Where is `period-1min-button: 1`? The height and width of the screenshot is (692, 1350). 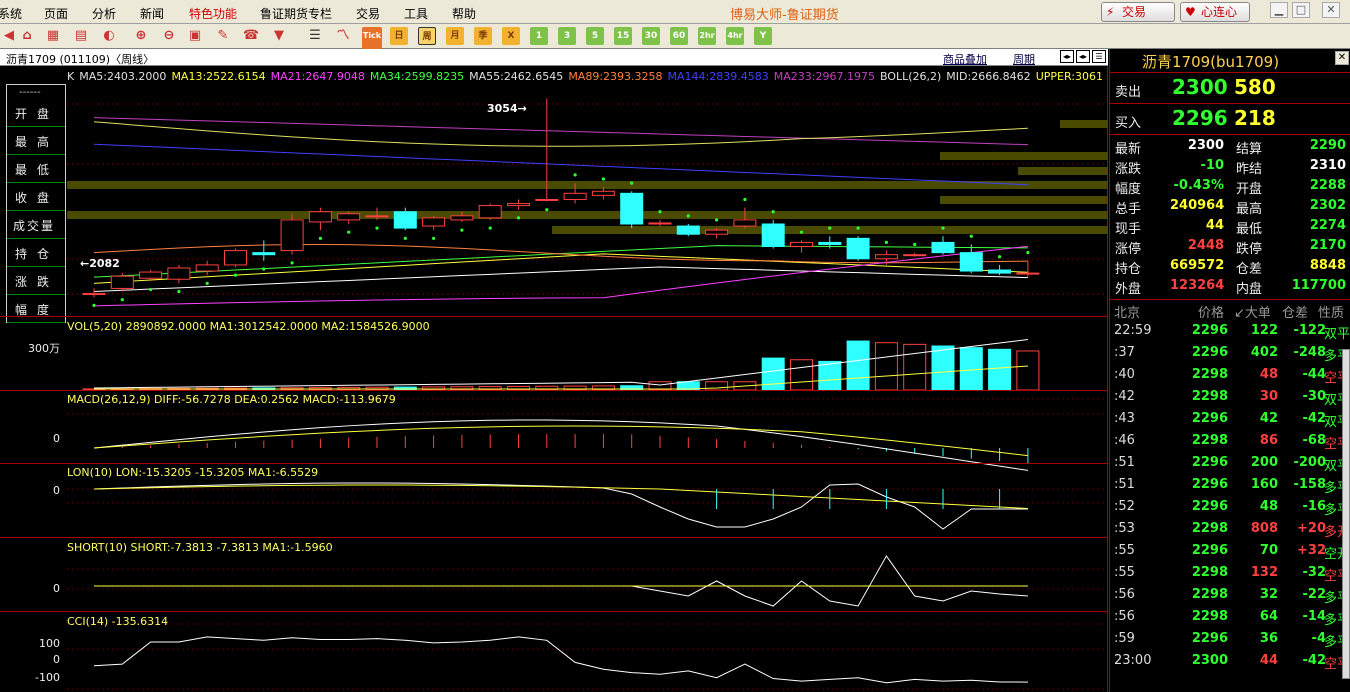
period-1min-button: 1 is located at coordinates (539, 36).